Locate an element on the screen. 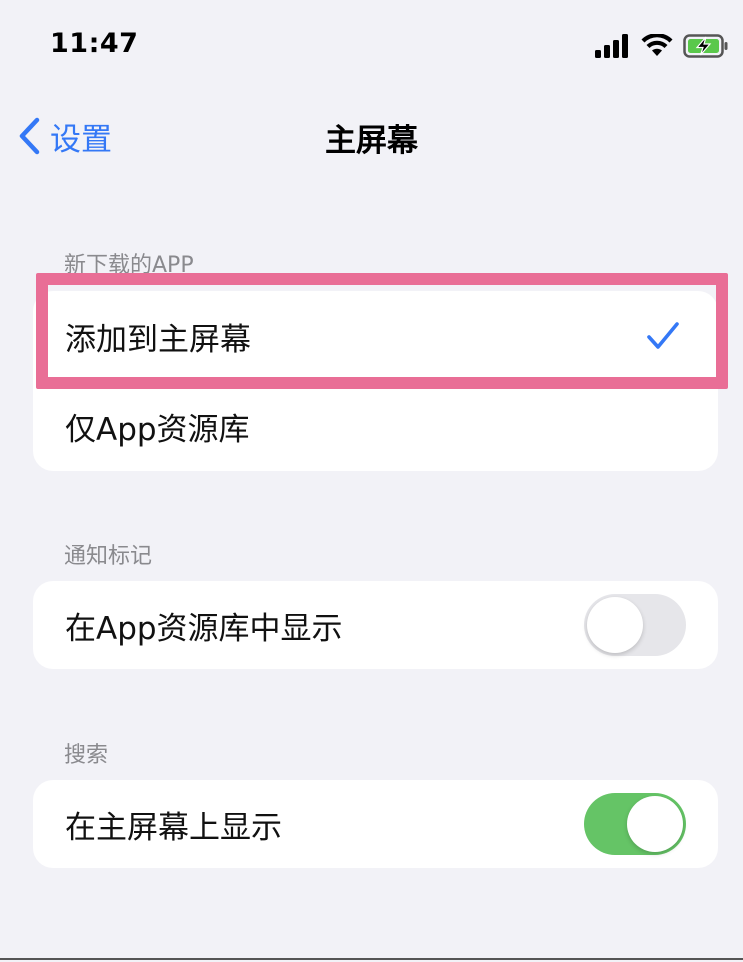  show-on-home-screen-row: 在主屏幕上显示 is located at coordinates (375, 824).